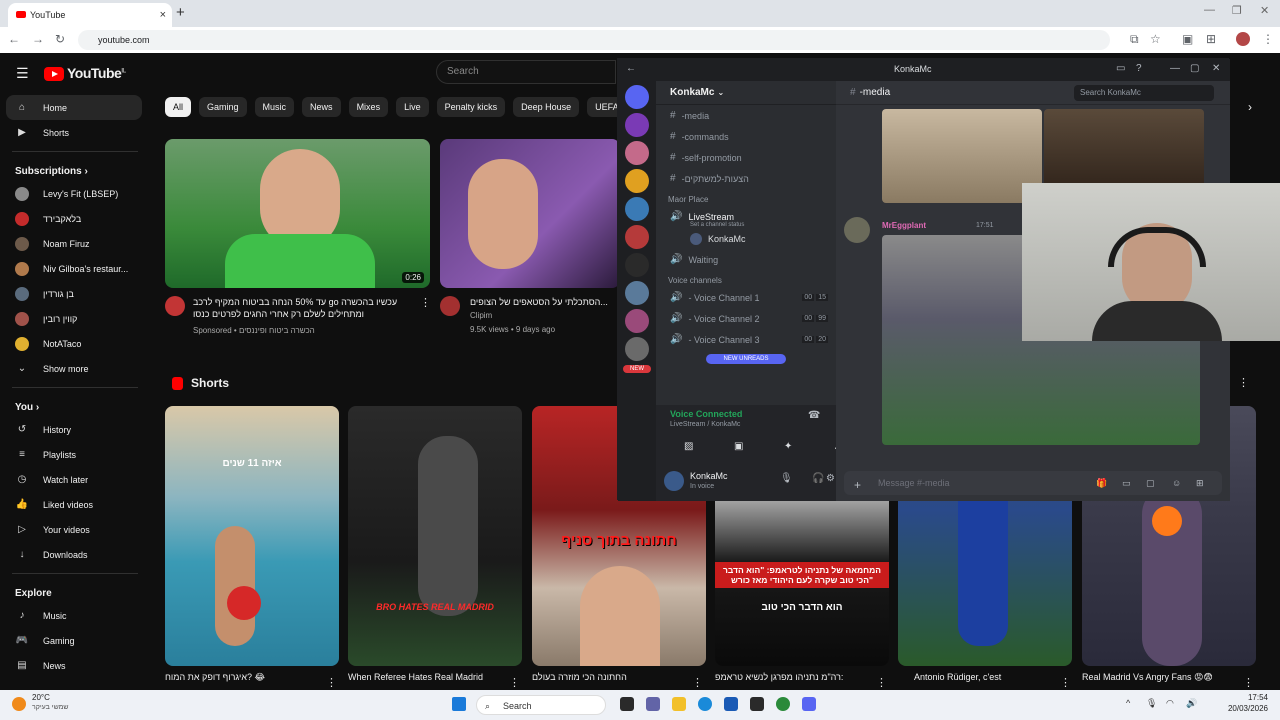  I want to click on taskbar-search: ⌕ Search, so click(541, 705).